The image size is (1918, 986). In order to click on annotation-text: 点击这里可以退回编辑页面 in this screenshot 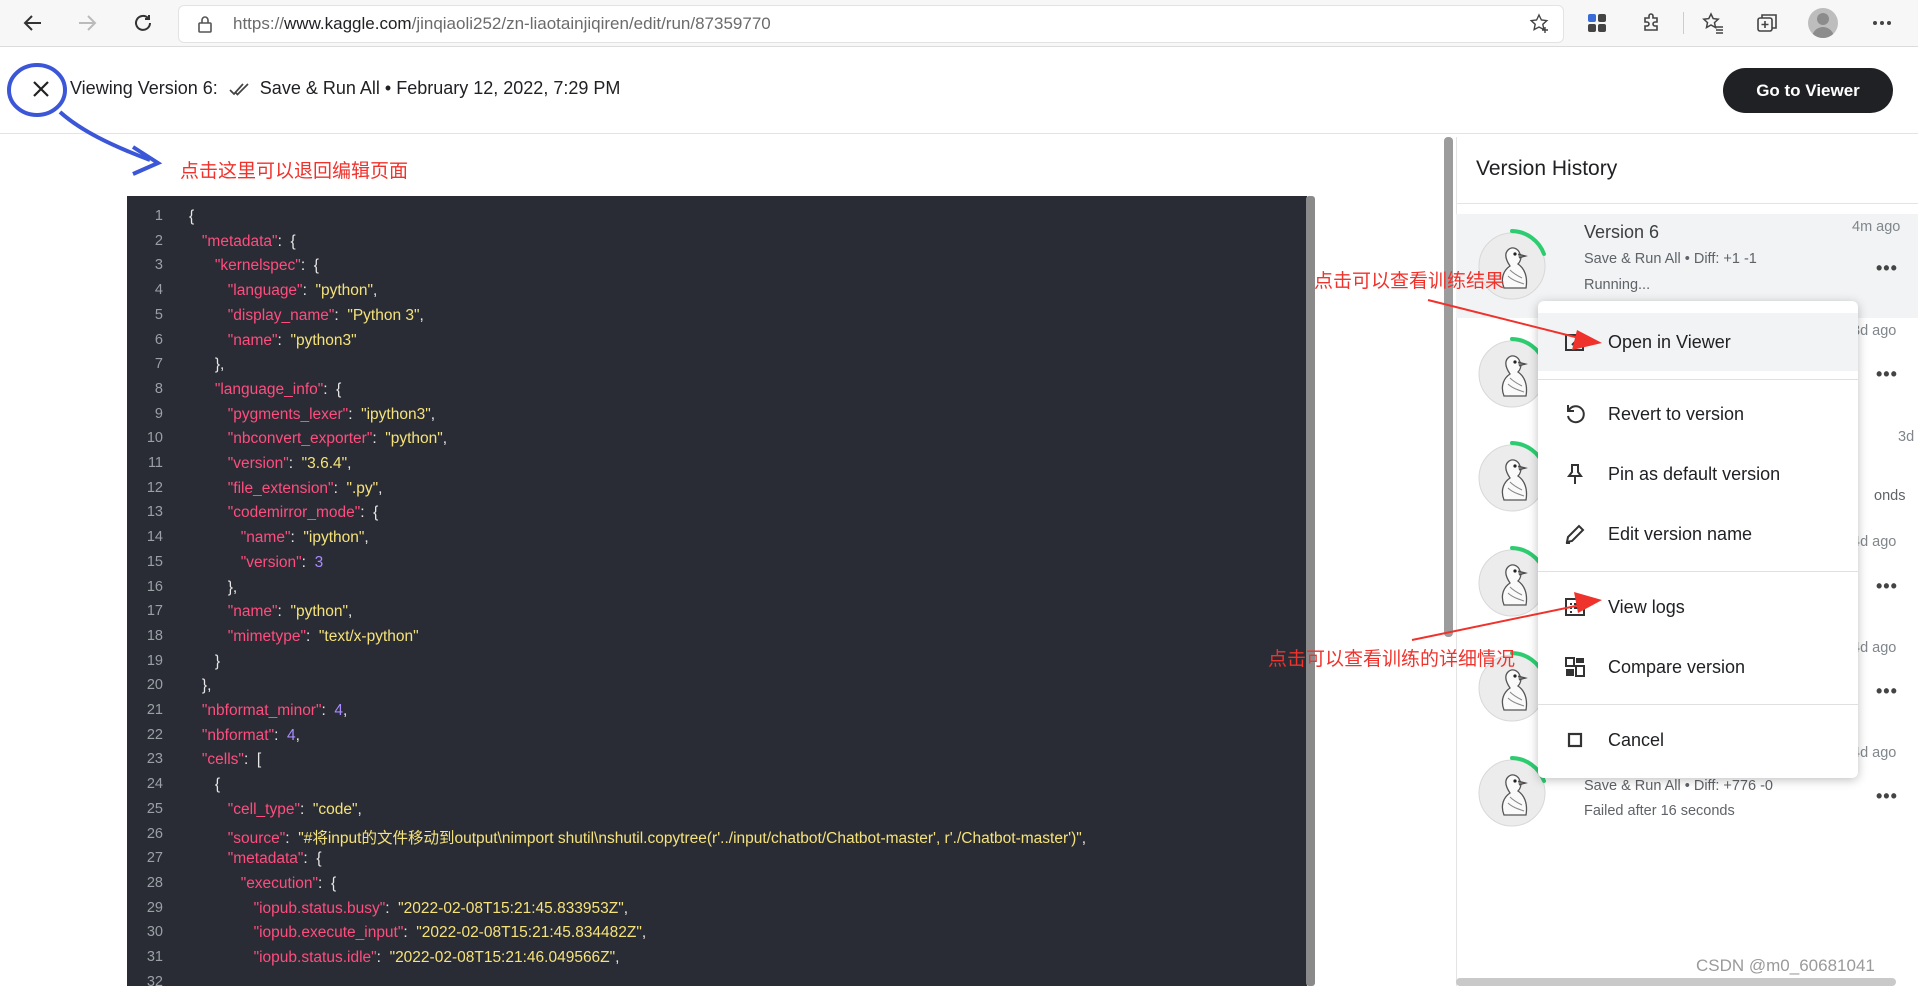, I will do `click(294, 171)`.